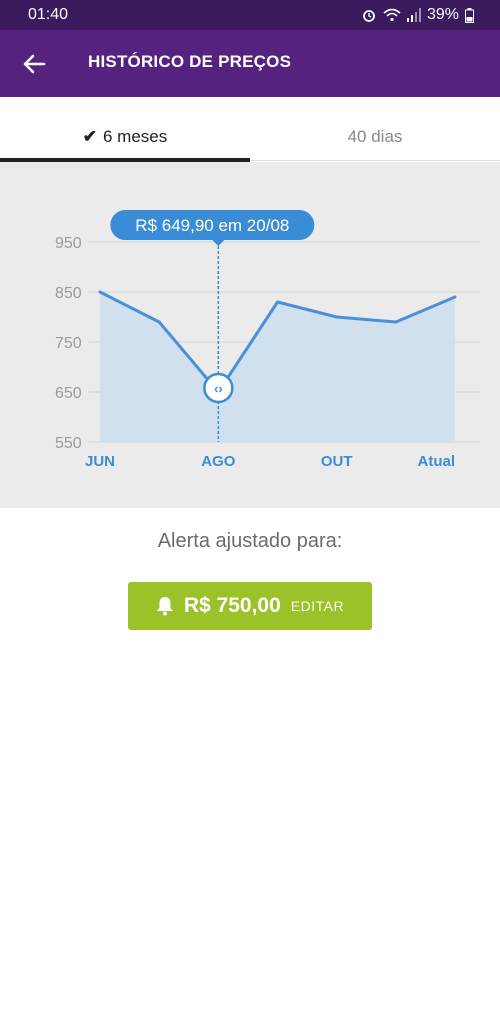  What do you see at coordinates (68, 343) in the screenshot?
I see `y-tick-label: 750` at bounding box center [68, 343].